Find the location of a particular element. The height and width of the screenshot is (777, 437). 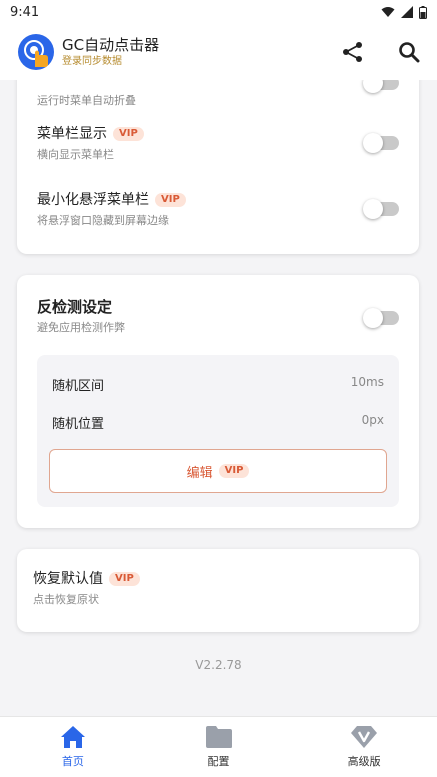

reset-title: 恢复默认值 is located at coordinates (68, 579).